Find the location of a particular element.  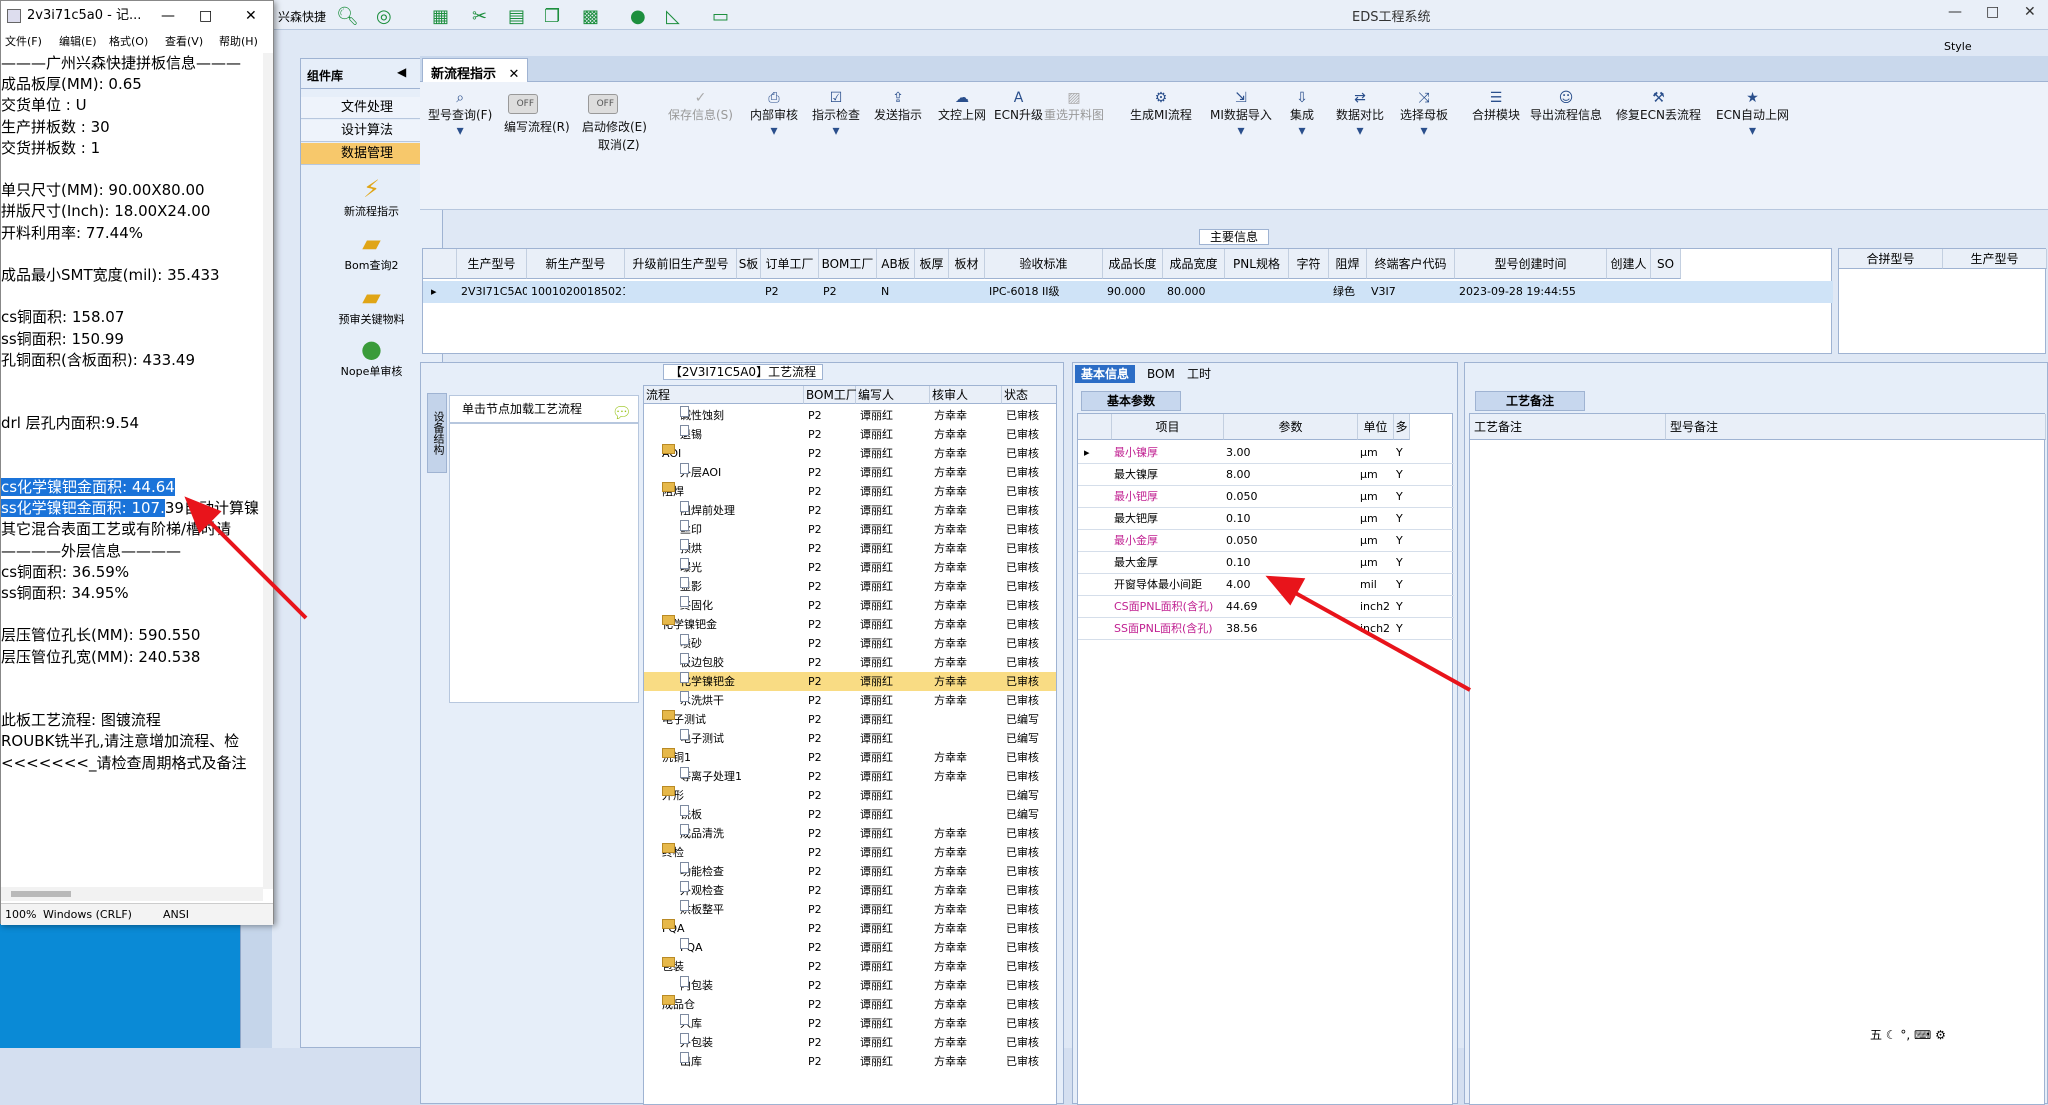

tree-leaf-row: 外观检查 P2 谭丽红 方幸幸 已审核 is located at coordinates (850, 890).